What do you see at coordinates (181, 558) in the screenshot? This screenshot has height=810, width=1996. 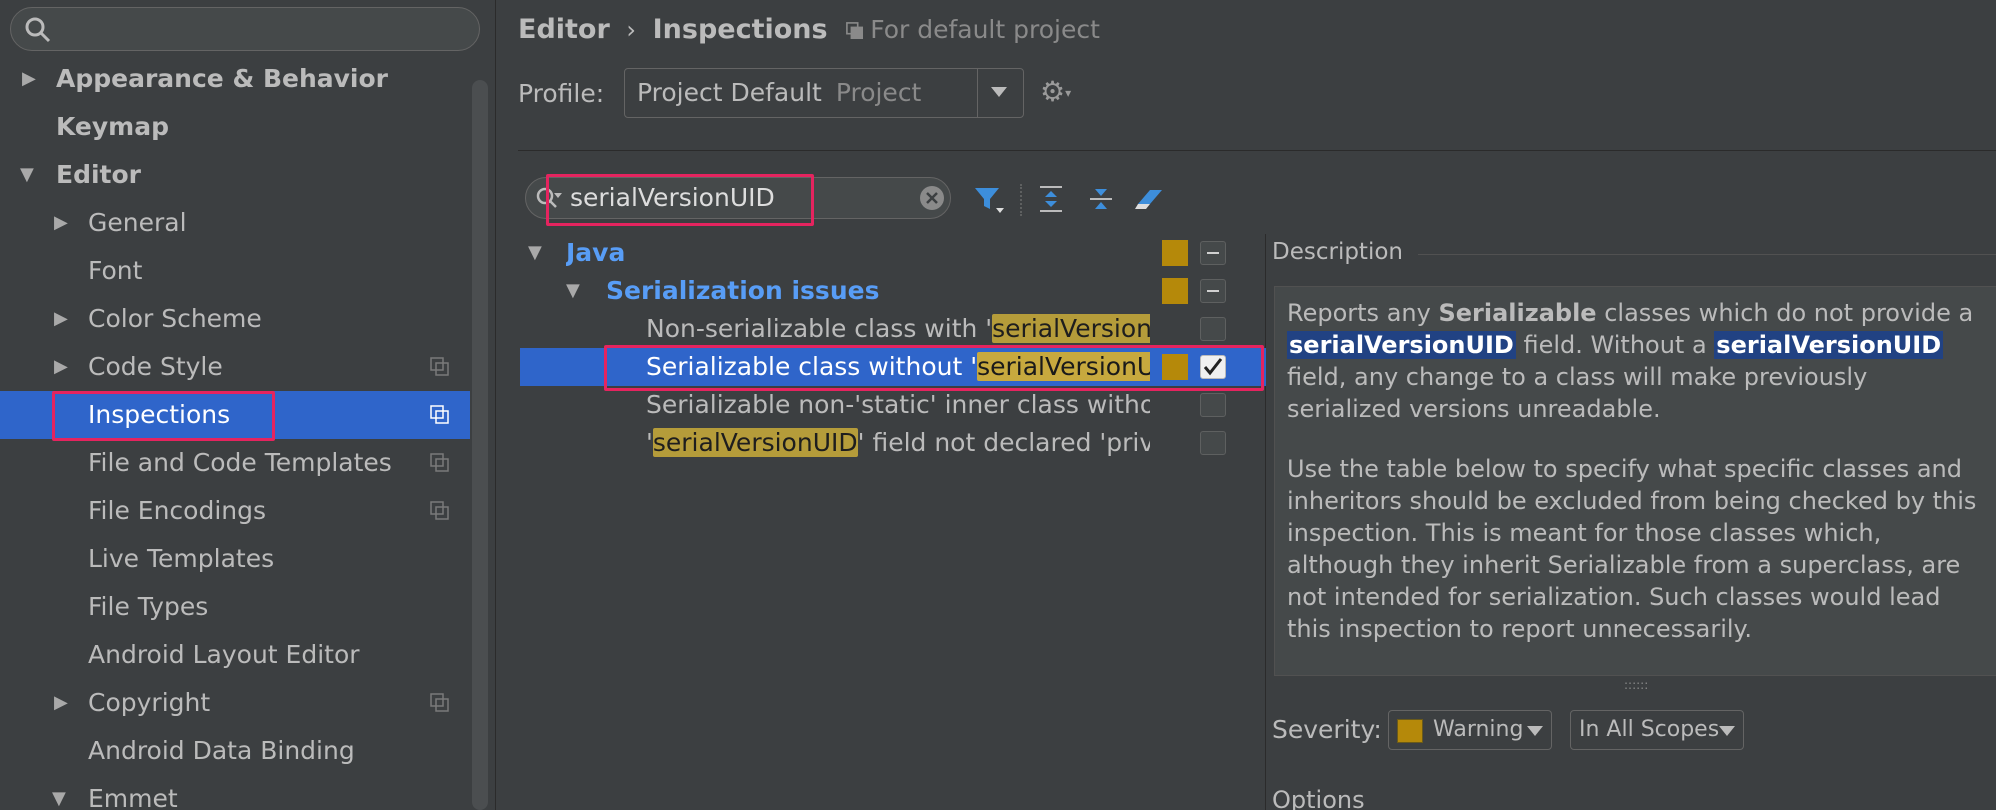 I see `sidebar-item-label: Live Templates` at bounding box center [181, 558].